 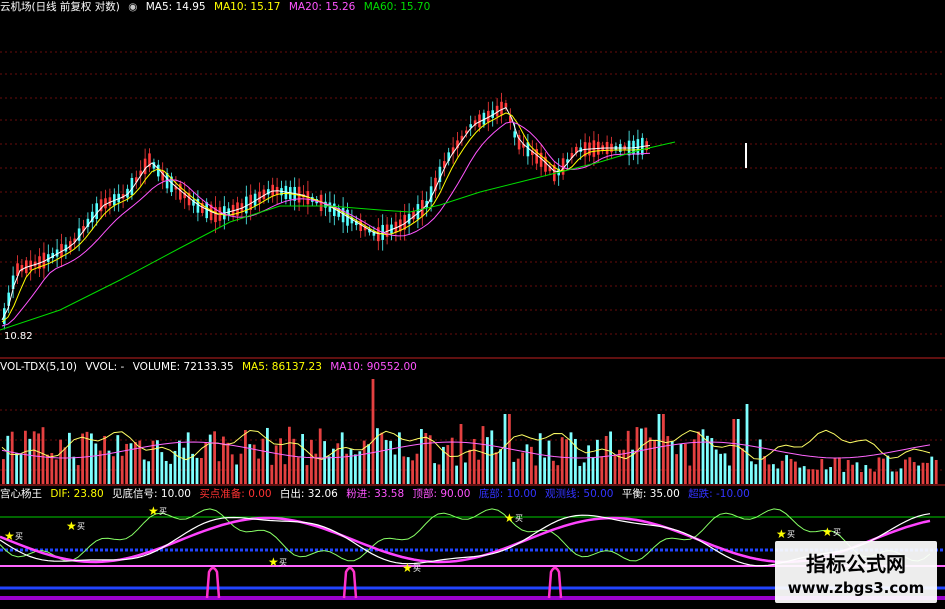 What do you see at coordinates (235, 494) in the screenshot?
I see `buy-ready-label: 买点准备: 0.00` at bounding box center [235, 494].